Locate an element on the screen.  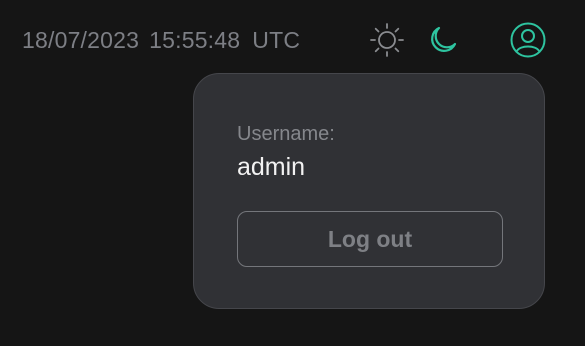
user-menu-button is located at coordinates (528, 40).